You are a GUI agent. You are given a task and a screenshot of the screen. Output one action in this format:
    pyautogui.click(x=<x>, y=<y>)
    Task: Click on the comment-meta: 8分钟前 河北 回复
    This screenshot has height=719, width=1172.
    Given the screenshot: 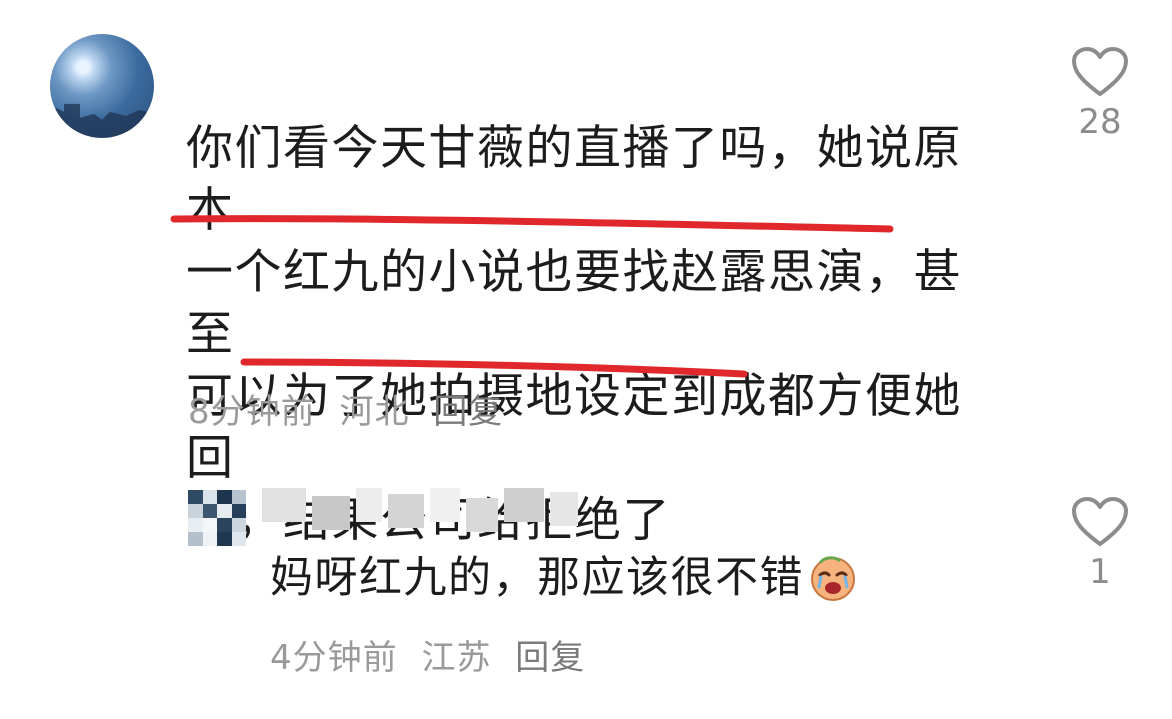 What is the action you would take?
    pyautogui.click(x=351, y=408)
    